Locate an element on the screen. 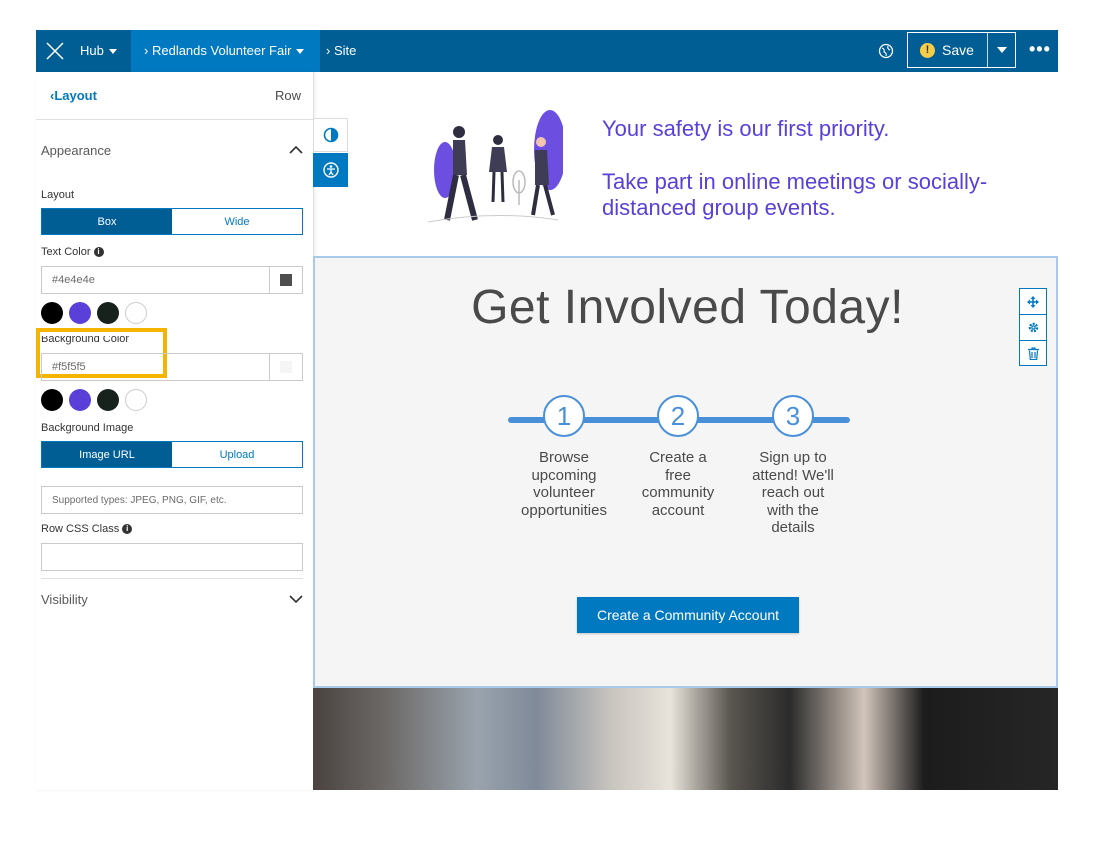  text-color-label: Text Color i is located at coordinates (72, 252).